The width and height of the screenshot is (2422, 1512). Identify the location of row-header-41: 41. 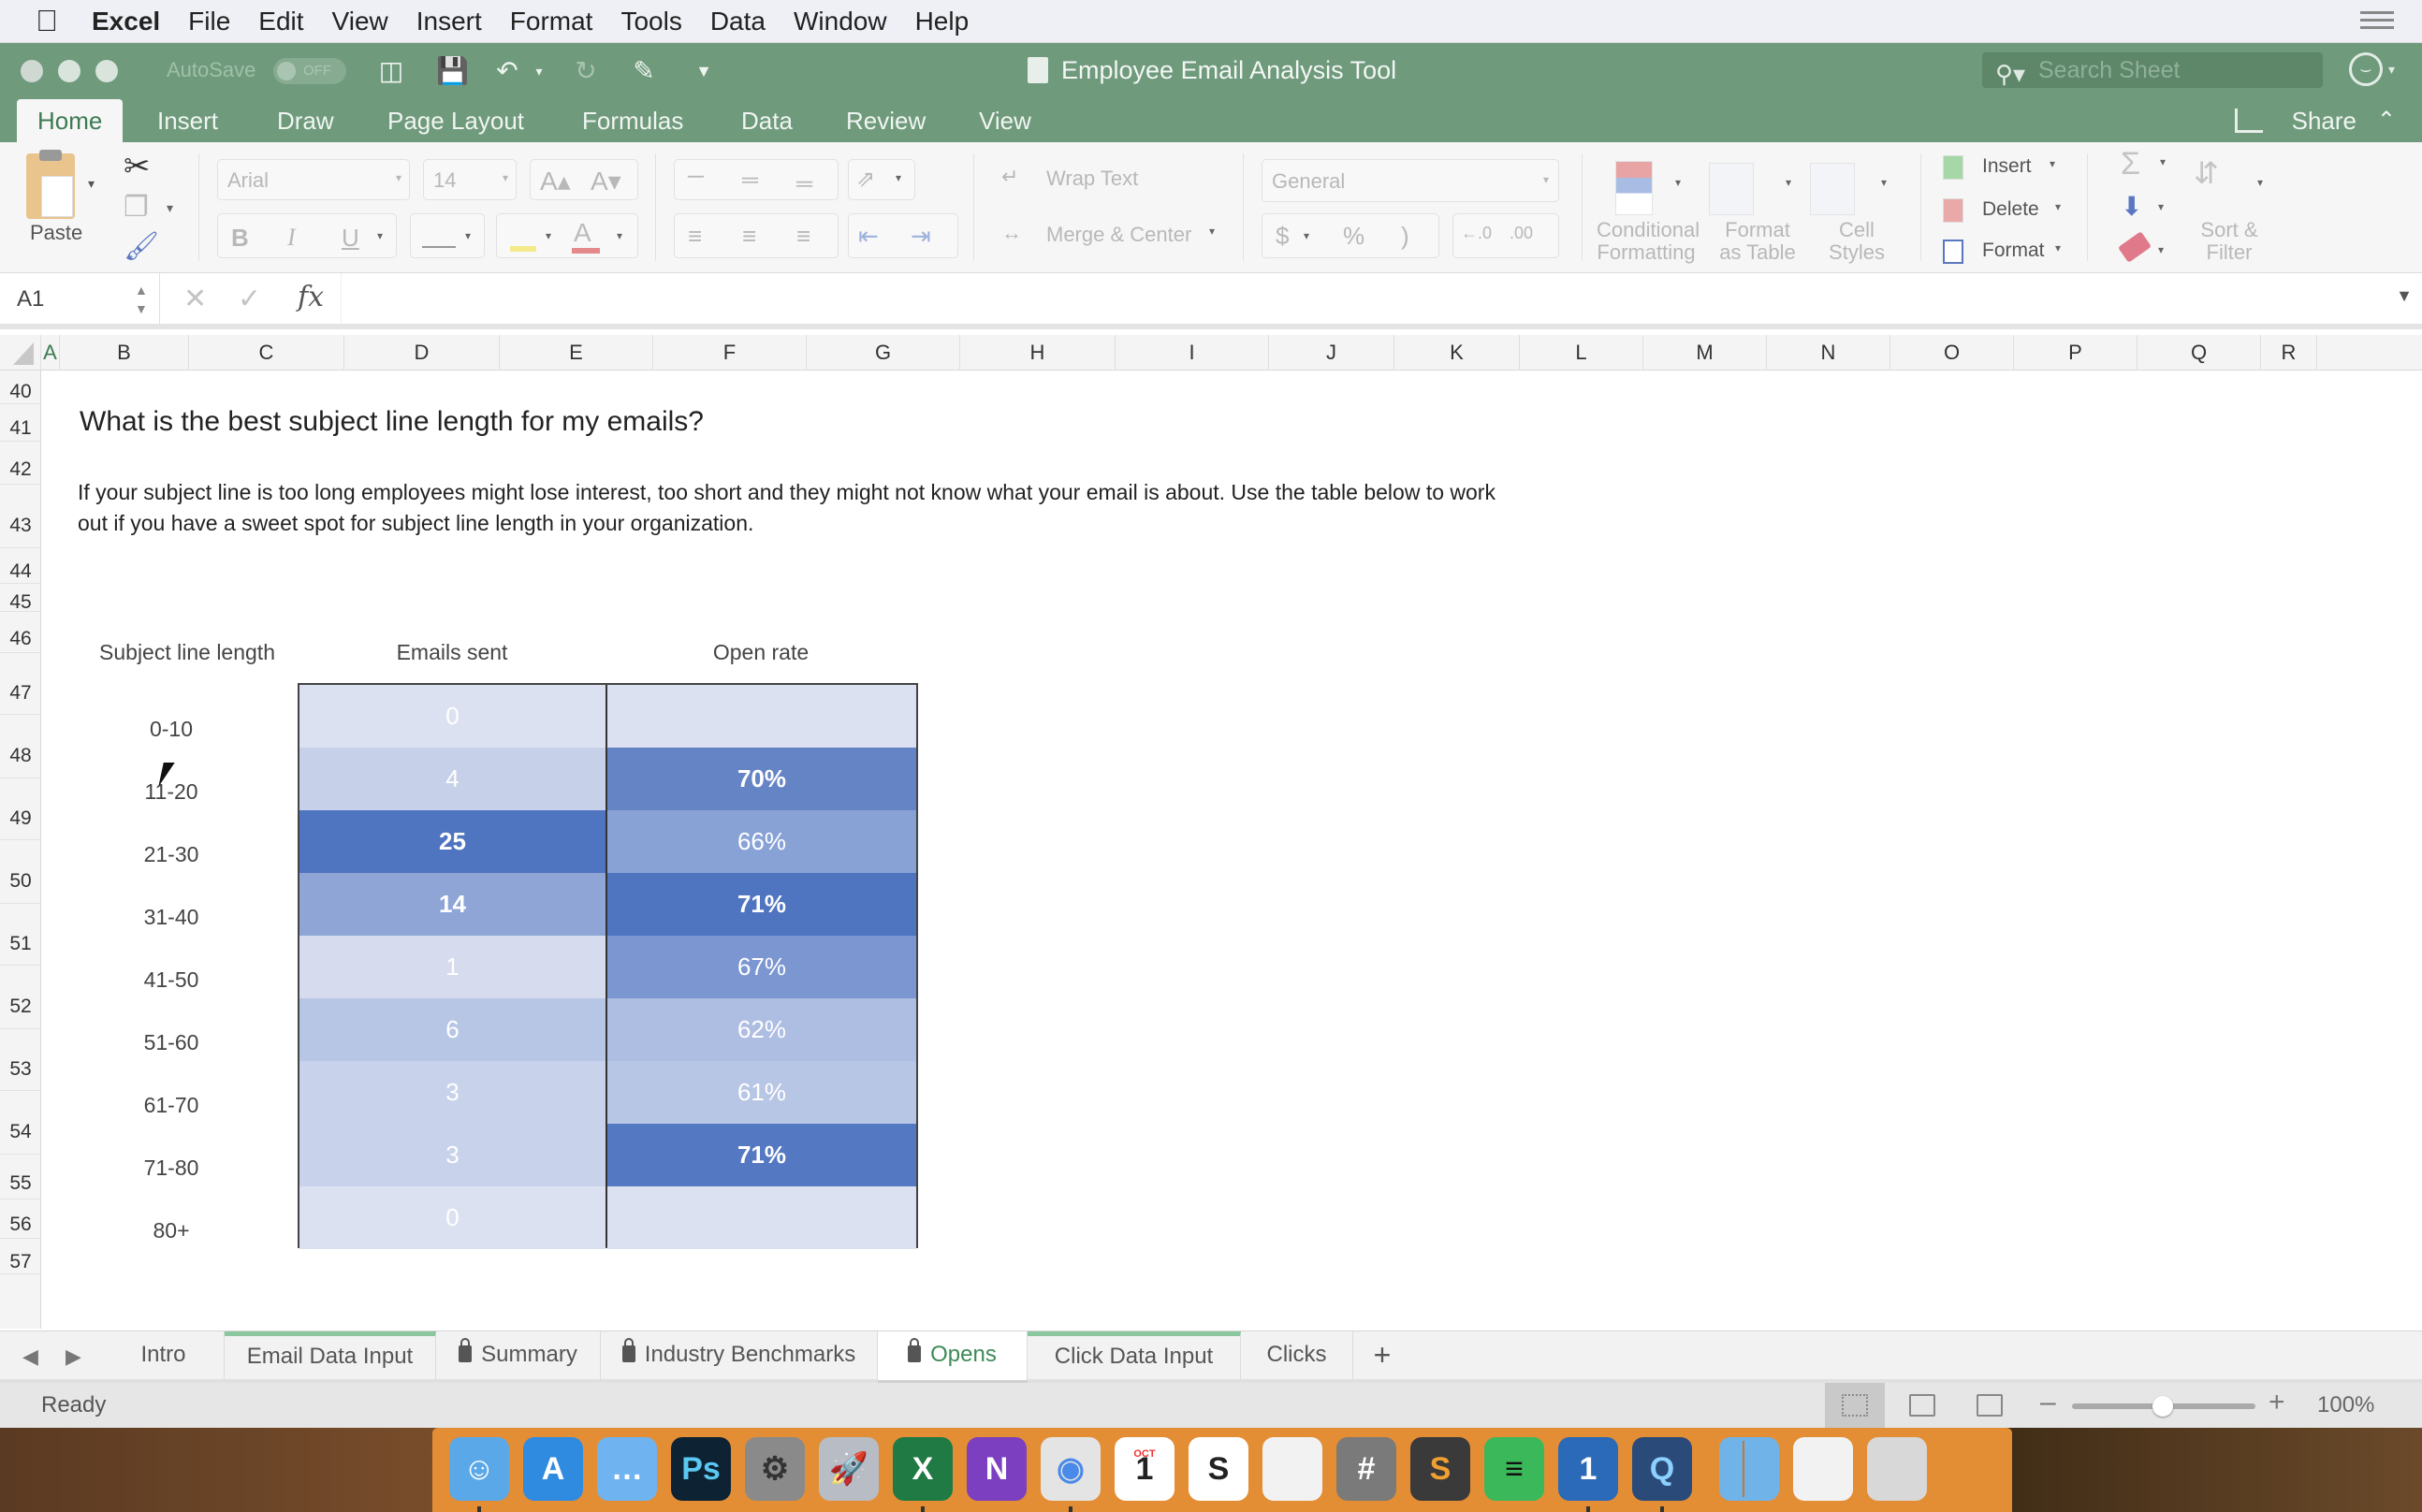
(20, 423).